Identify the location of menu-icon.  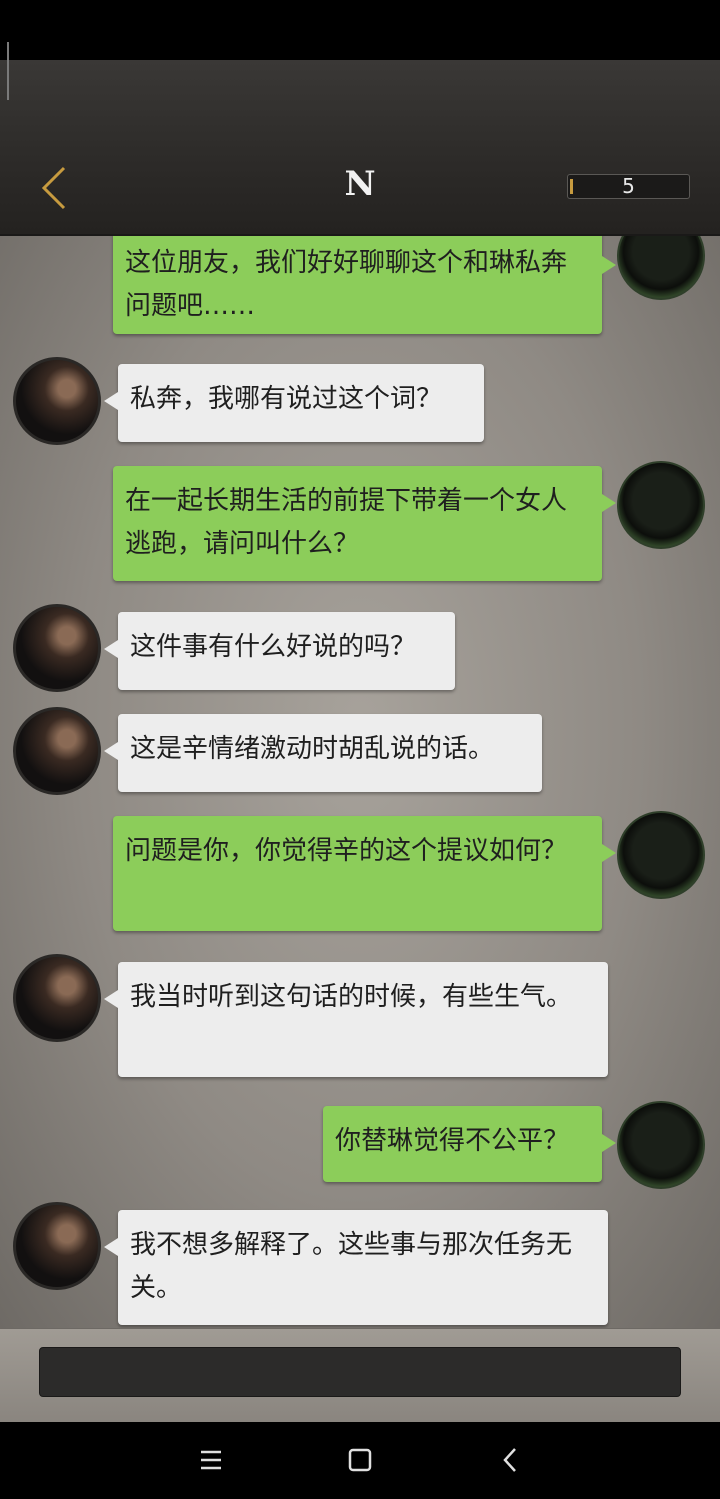
(211, 1460).